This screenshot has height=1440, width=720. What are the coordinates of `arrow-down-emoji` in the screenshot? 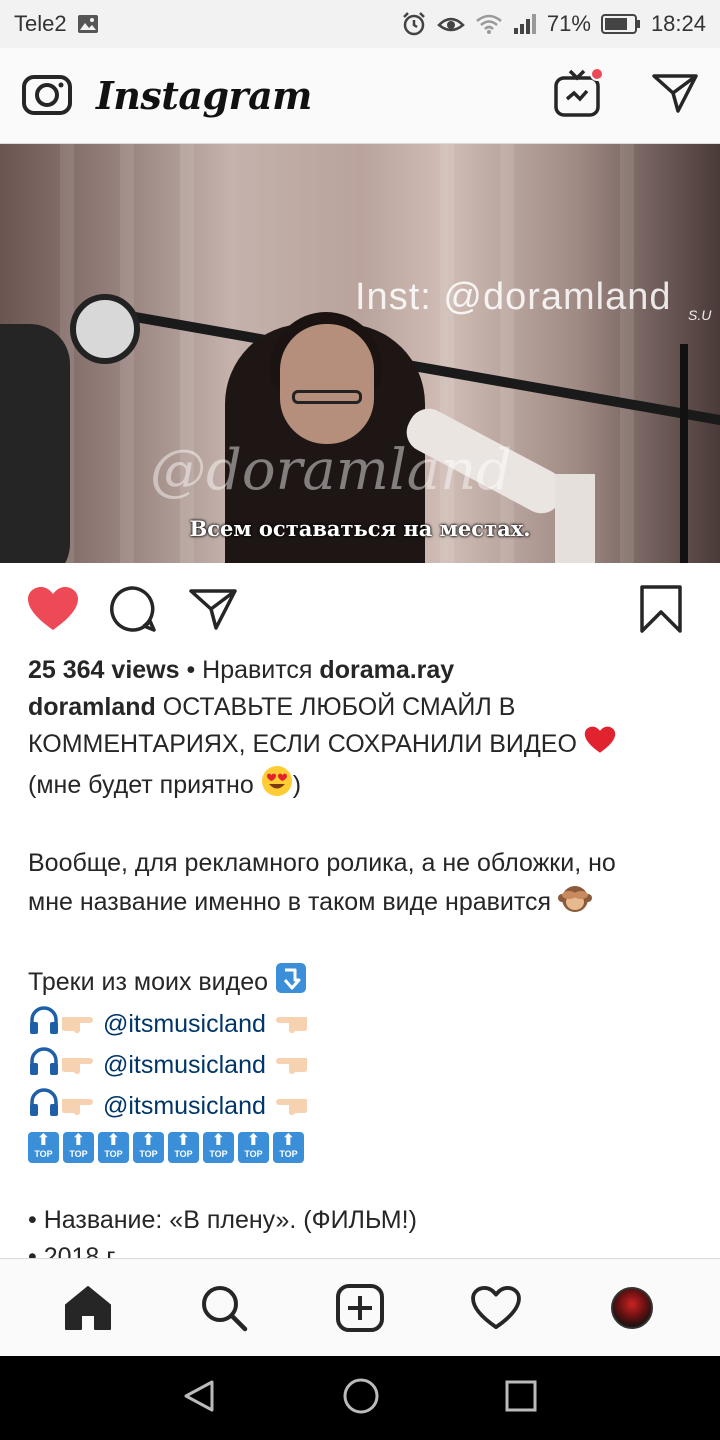 It's located at (291, 983).